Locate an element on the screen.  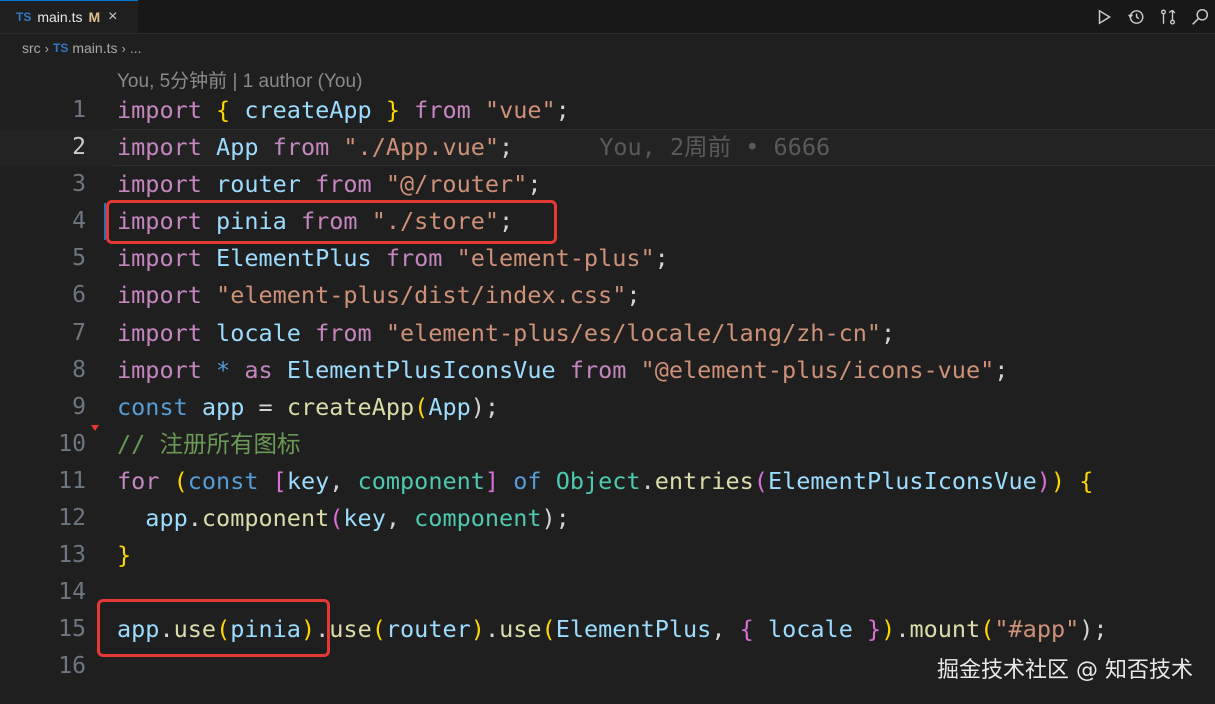
watermark: 掘金技术社区 @ 知否技术 is located at coordinates (1065, 670).